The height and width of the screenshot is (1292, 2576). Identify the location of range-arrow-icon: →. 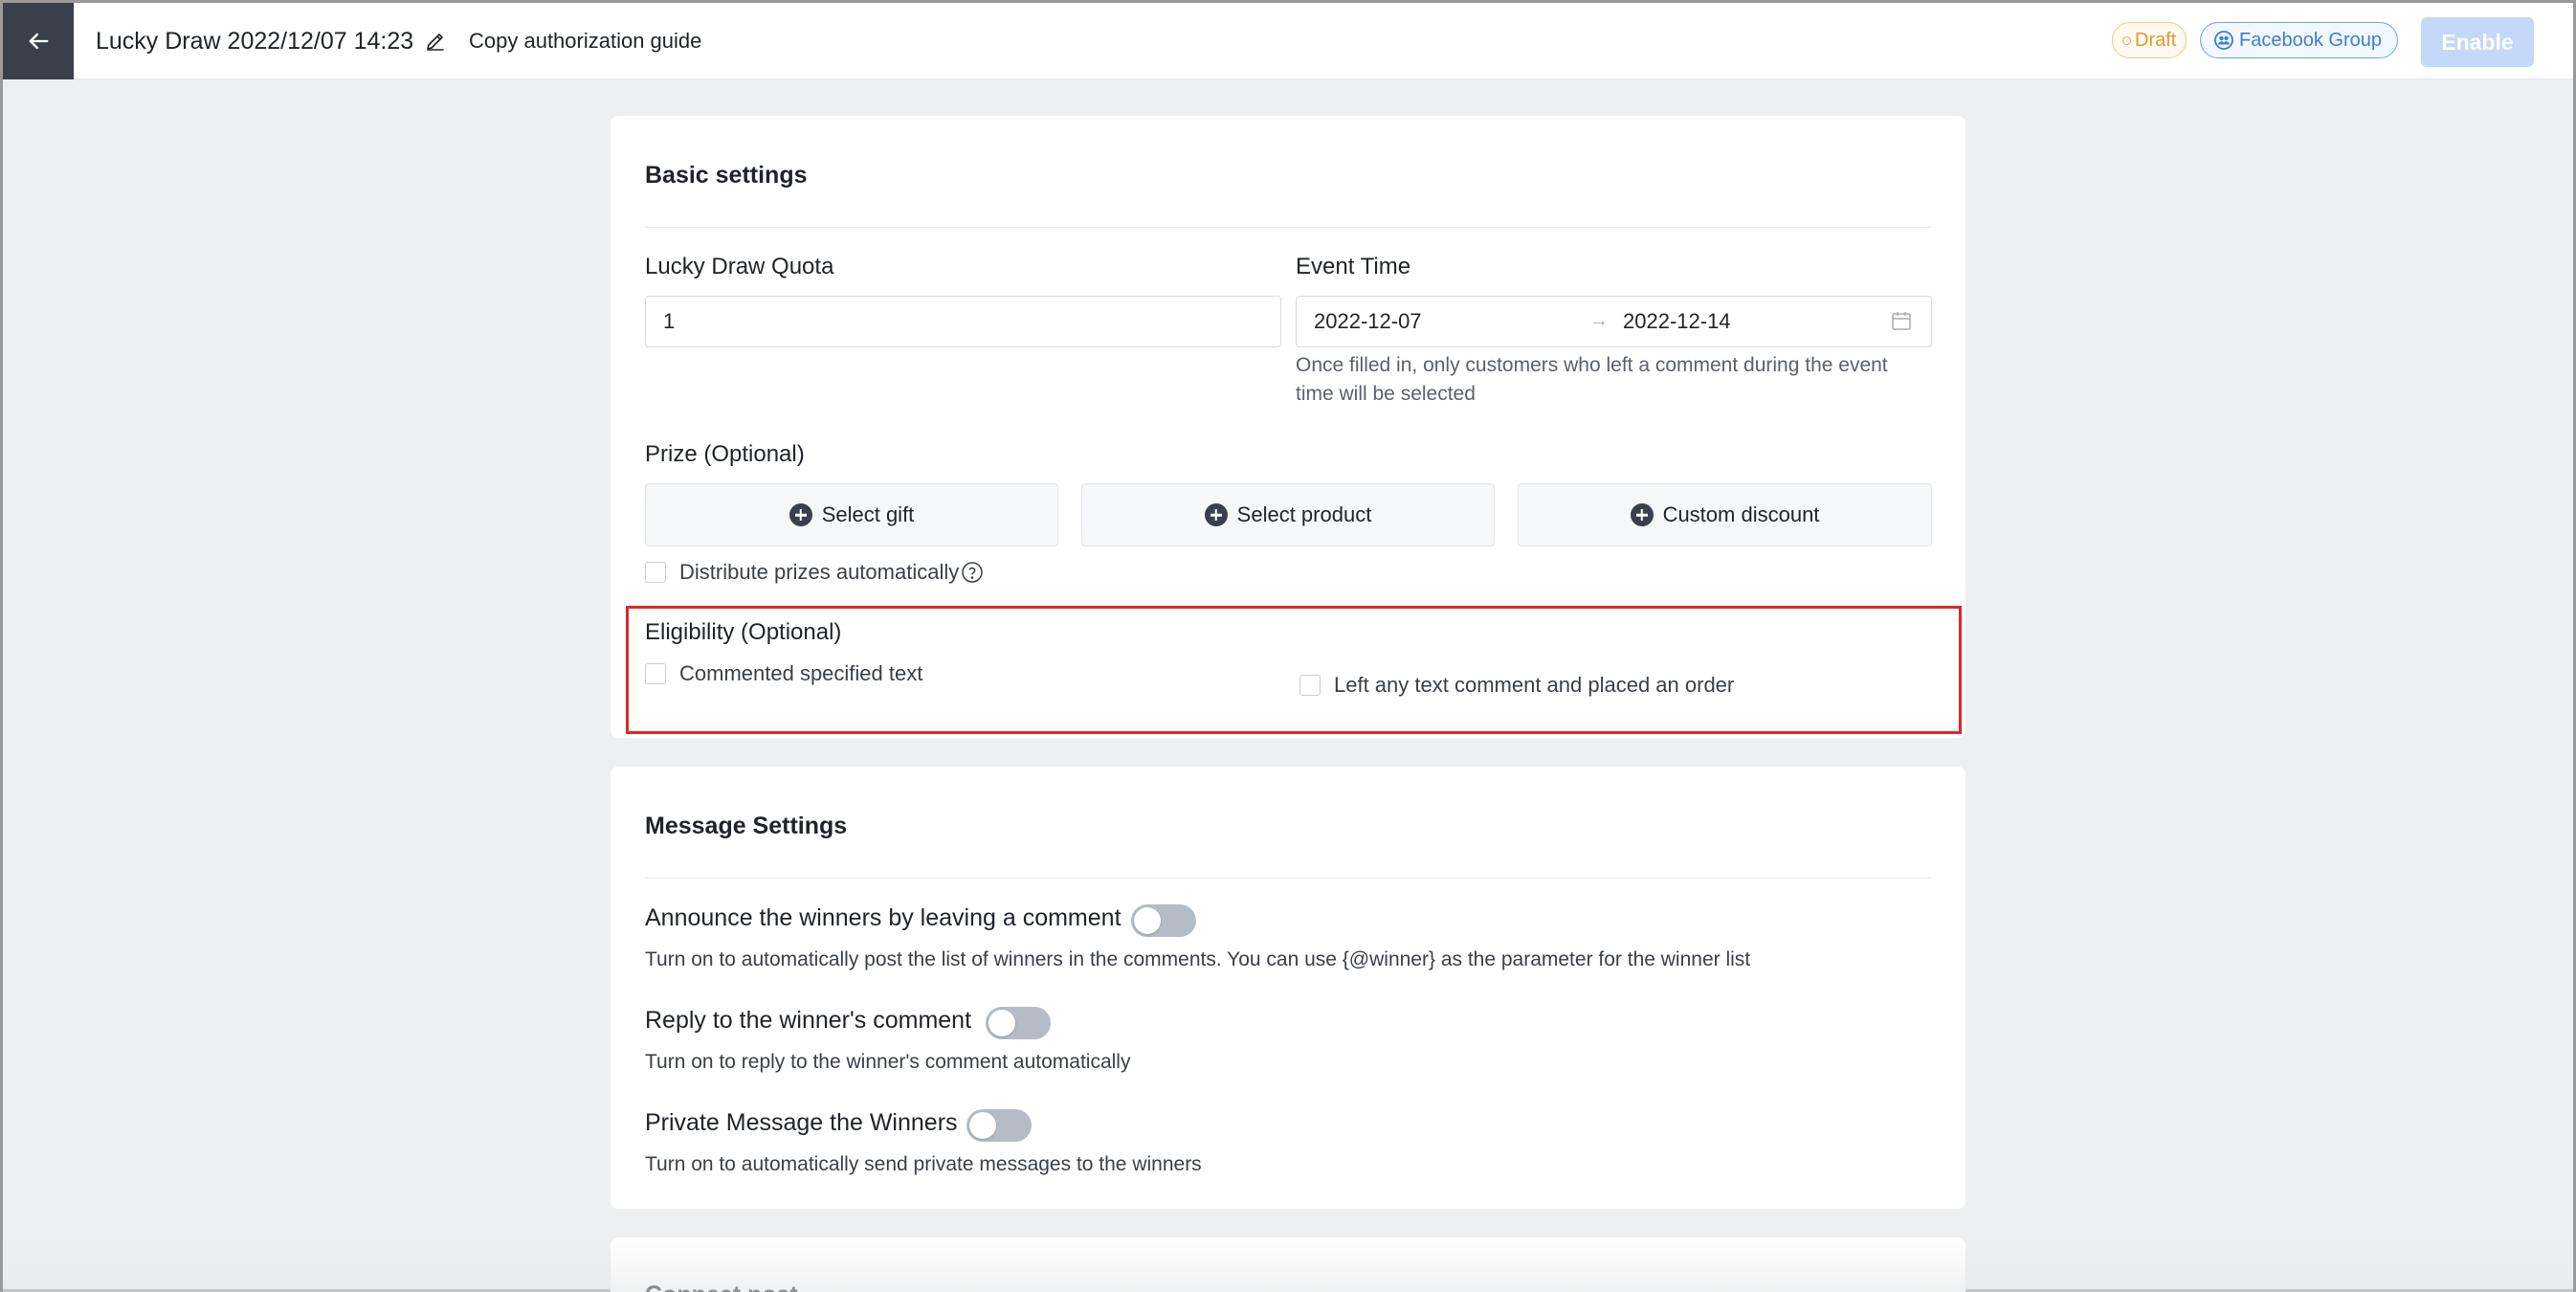
(1599, 321).